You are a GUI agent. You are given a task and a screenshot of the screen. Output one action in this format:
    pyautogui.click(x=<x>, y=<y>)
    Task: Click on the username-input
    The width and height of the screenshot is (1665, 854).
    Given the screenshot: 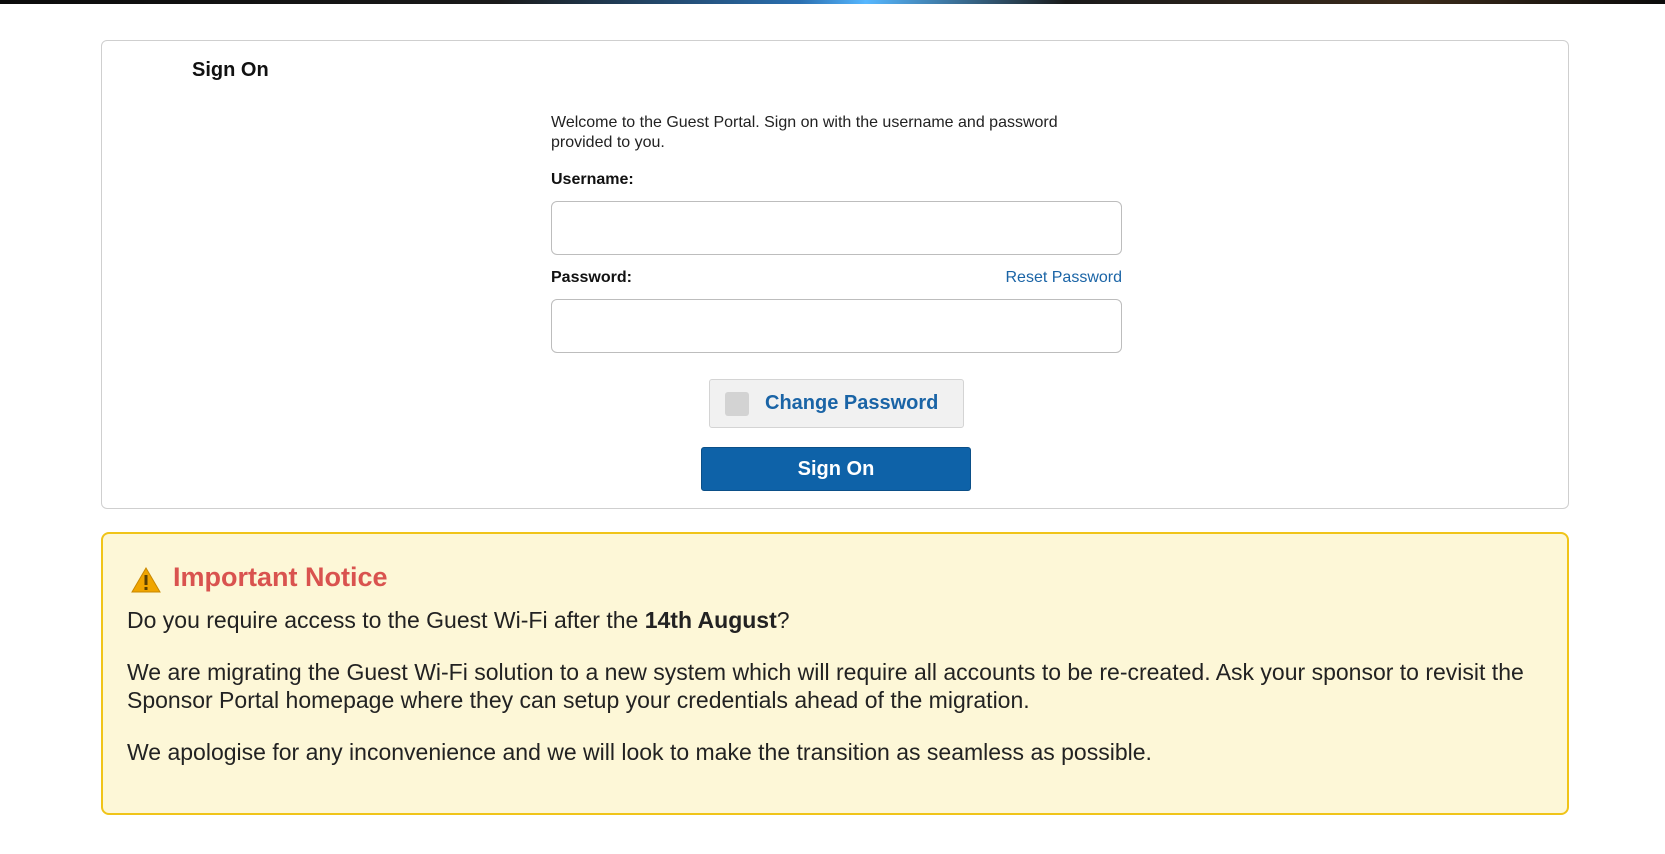 What is the action you would take?
    pyautogui.click(x=836, y=228)
    